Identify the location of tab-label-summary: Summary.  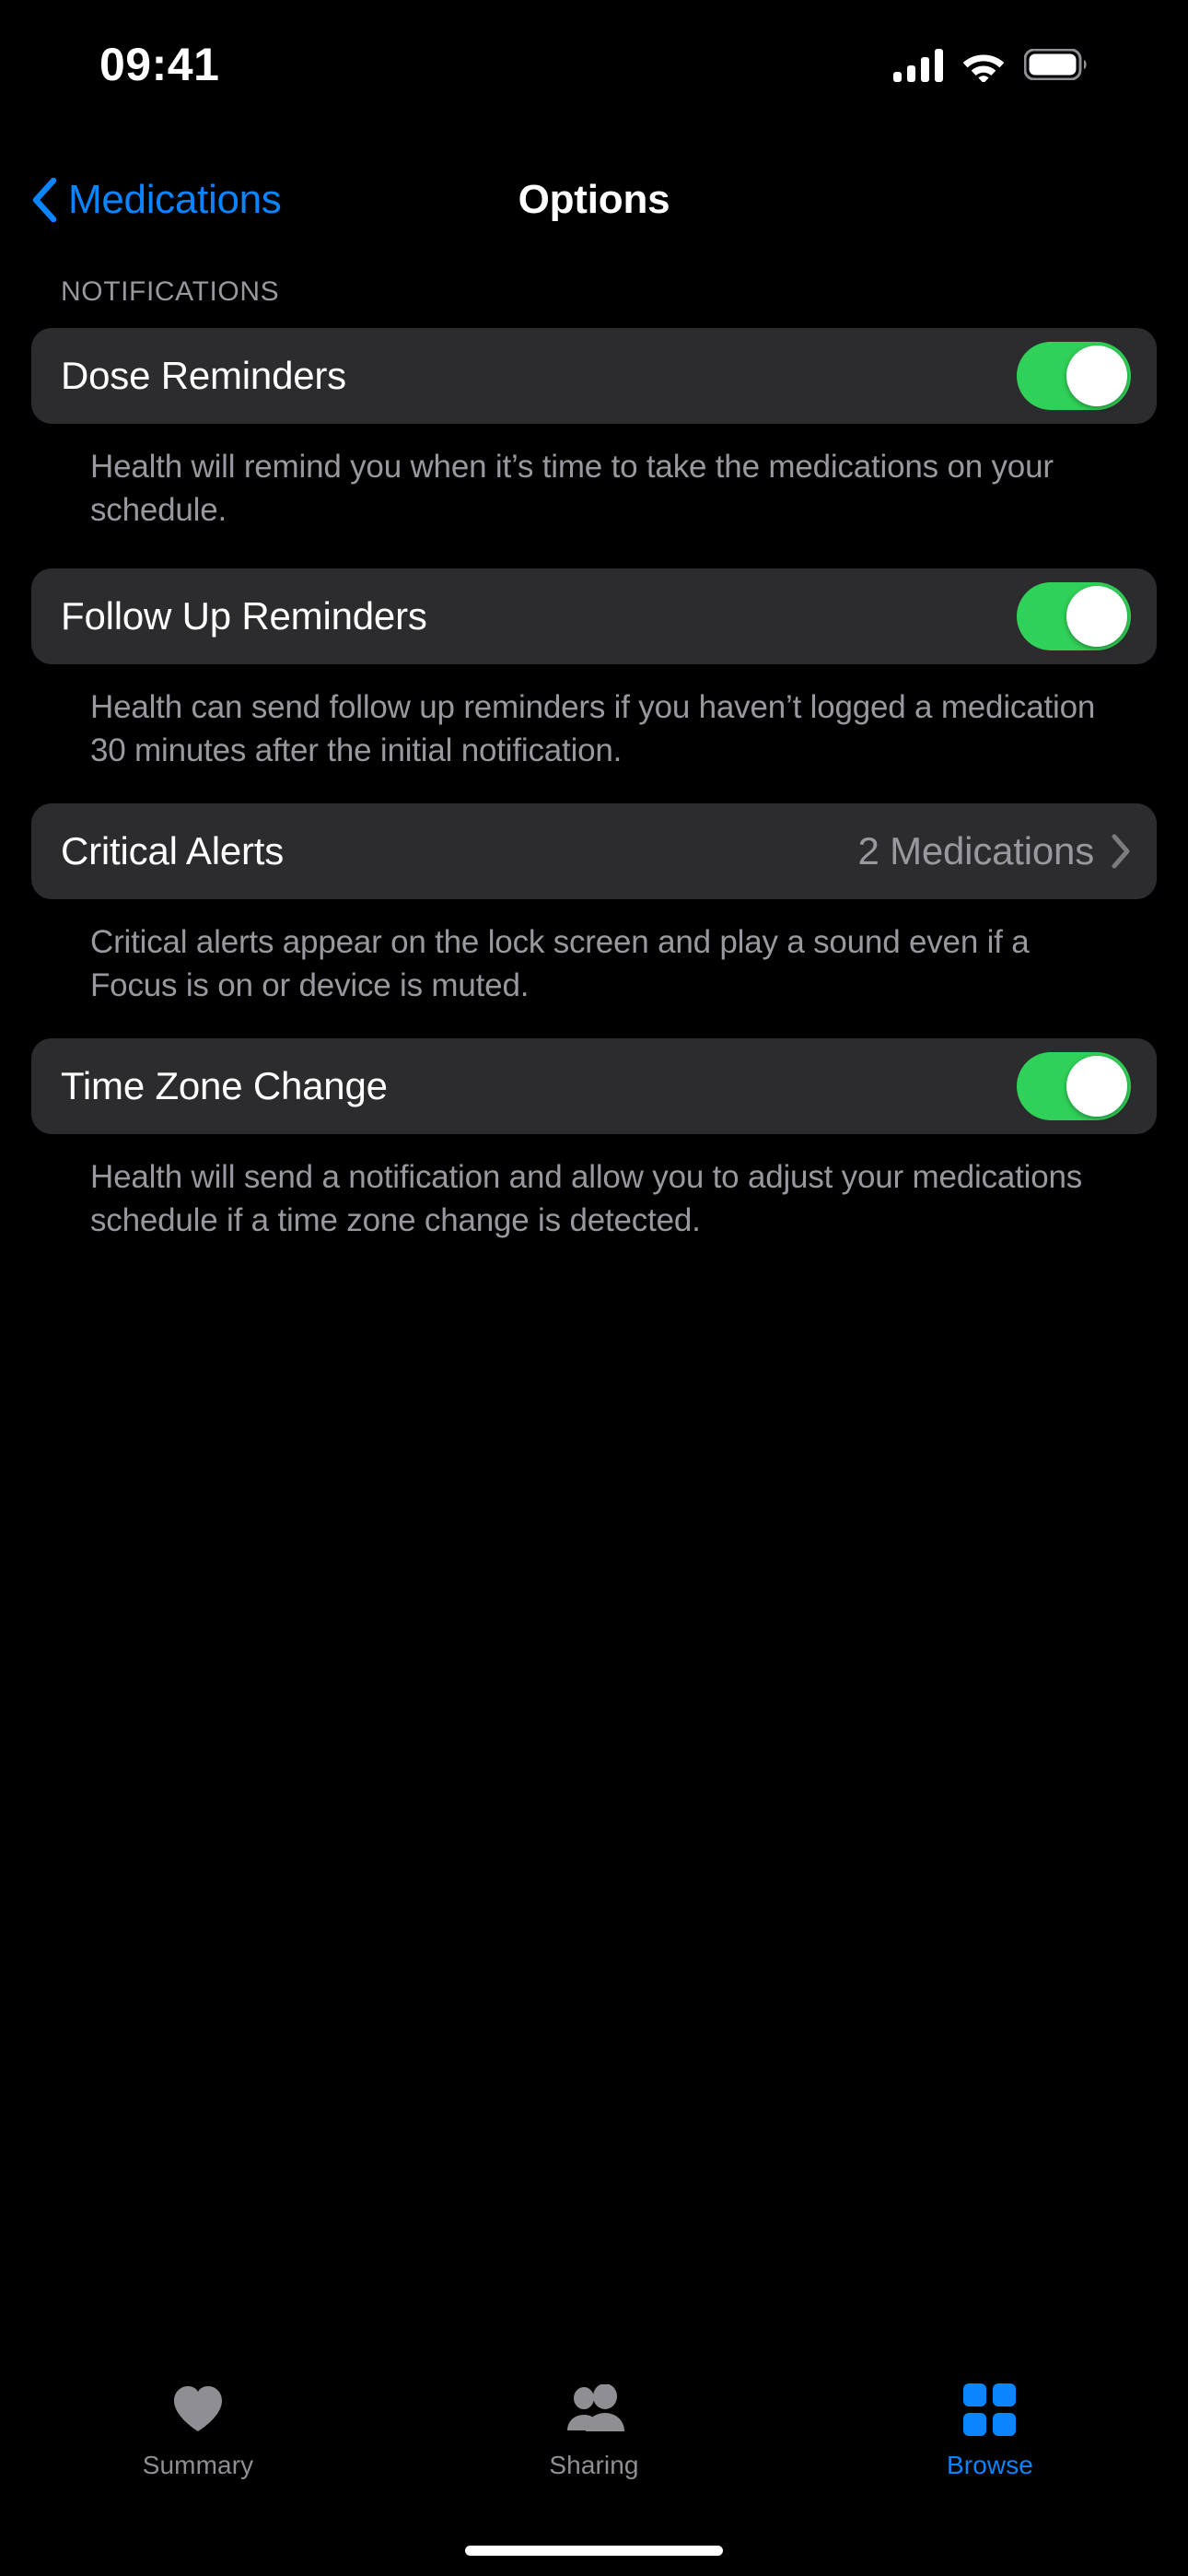
(198, 2465).